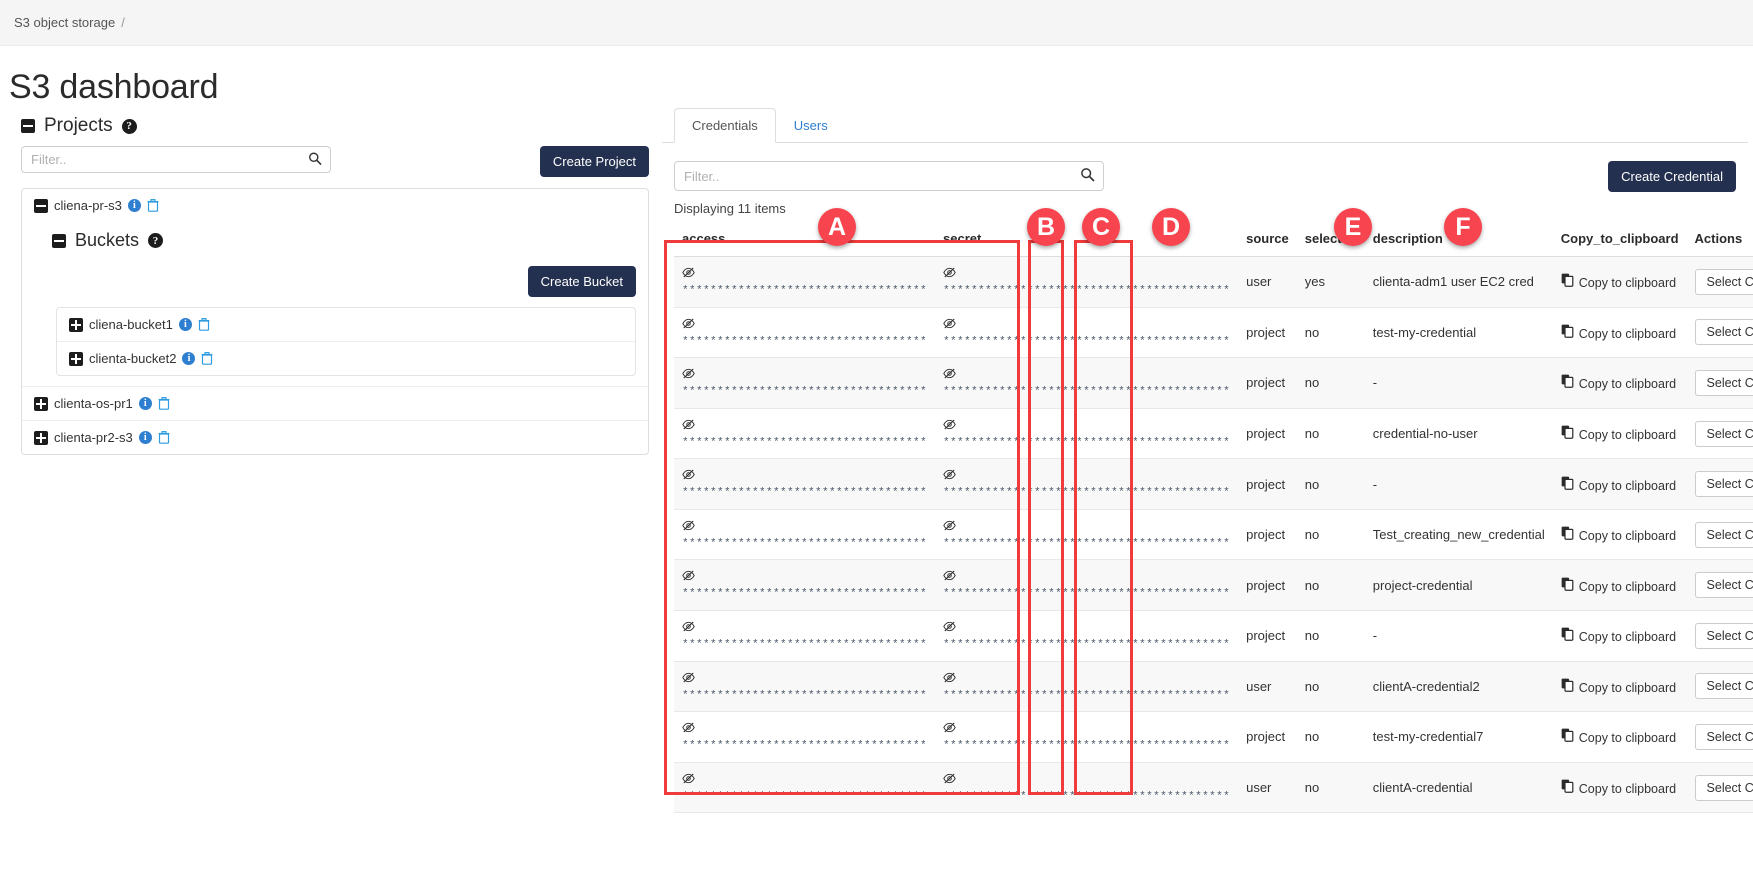 Image resolution: width=1753 pixels, height=894 pixels. What do you see at coordinates (1330, 240) in the screenshot?
I see `column-header-selected: selected` at bounding box center [1330, 240].